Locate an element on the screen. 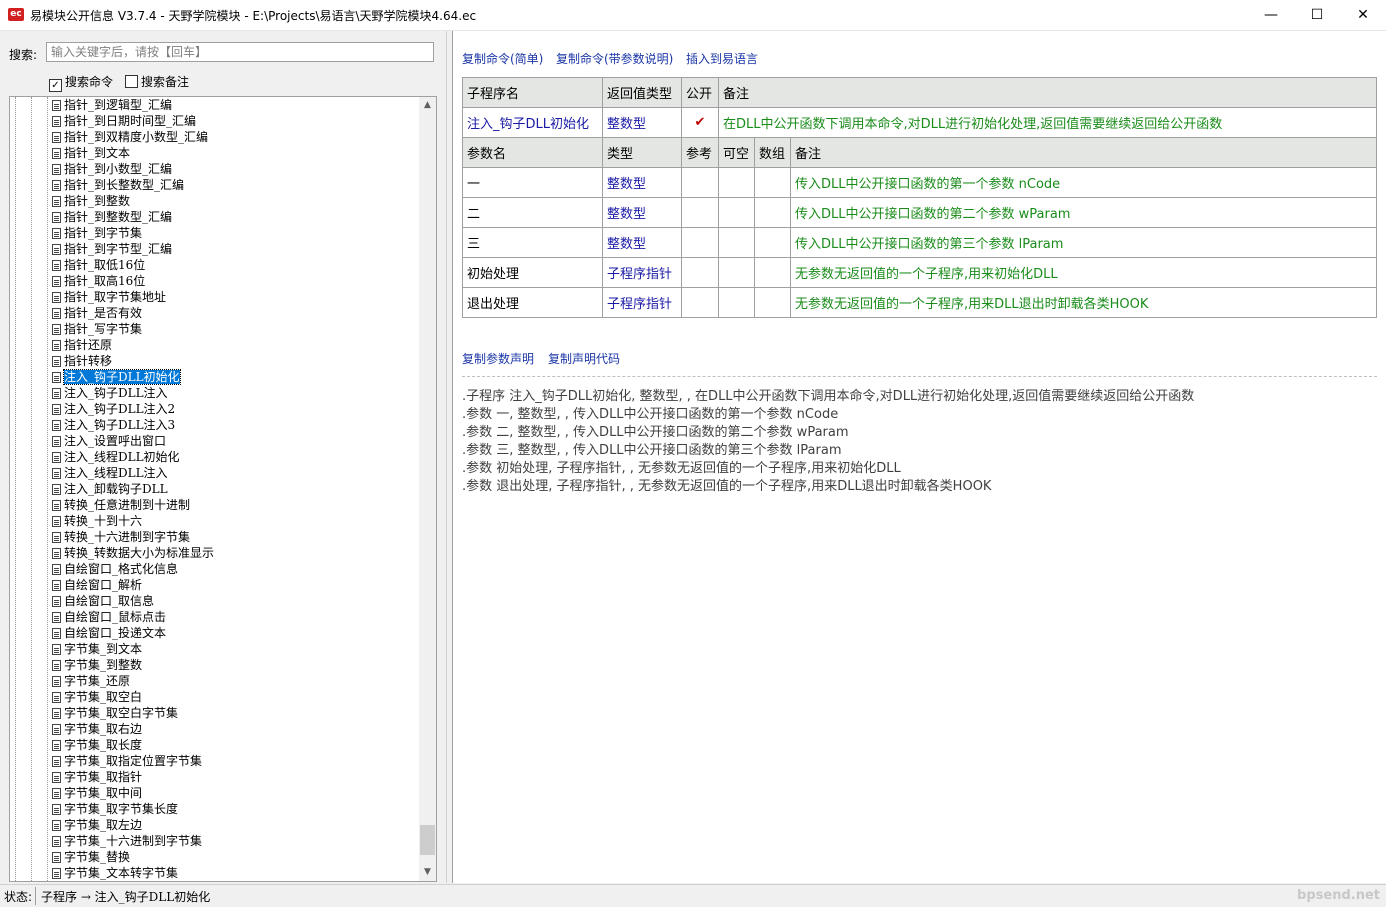 This screenshot has width=1386, height=907. tree-item: 指针_写字节集 is located at coordinates (133, 329).